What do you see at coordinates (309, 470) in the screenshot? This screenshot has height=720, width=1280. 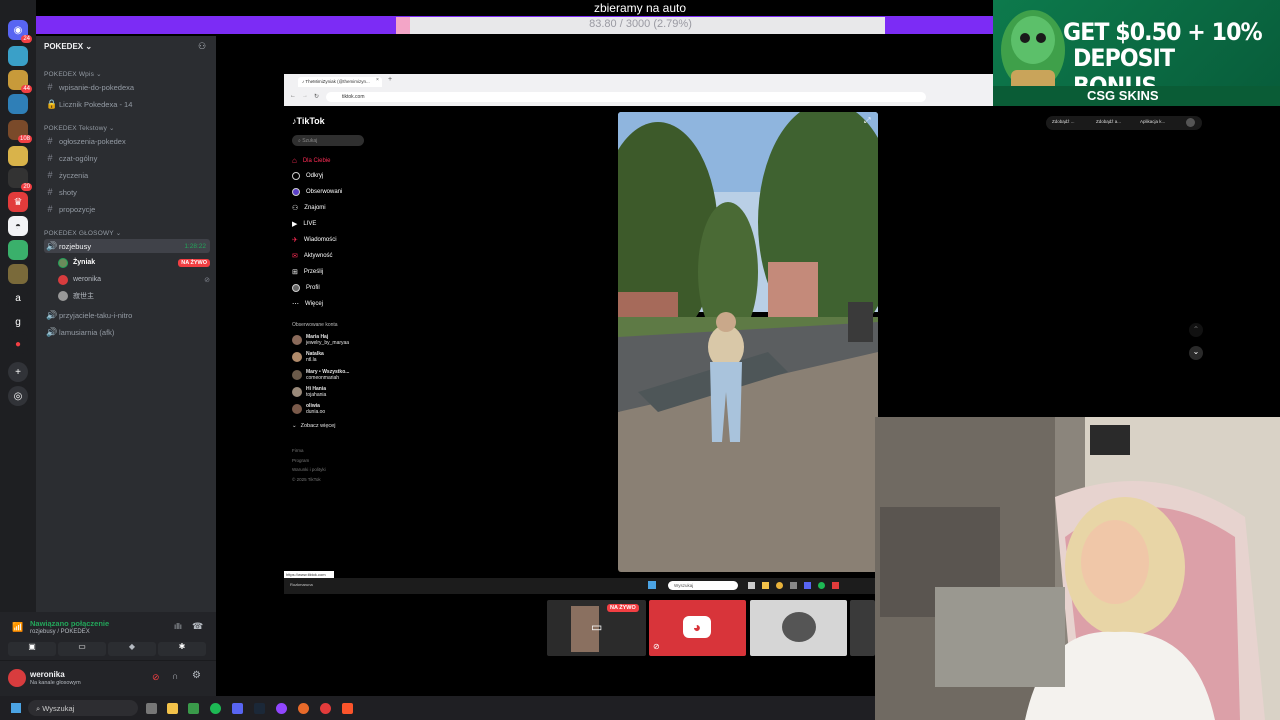 I see `footer-link: Warunki i polityki` at bounding box center [309, 470].